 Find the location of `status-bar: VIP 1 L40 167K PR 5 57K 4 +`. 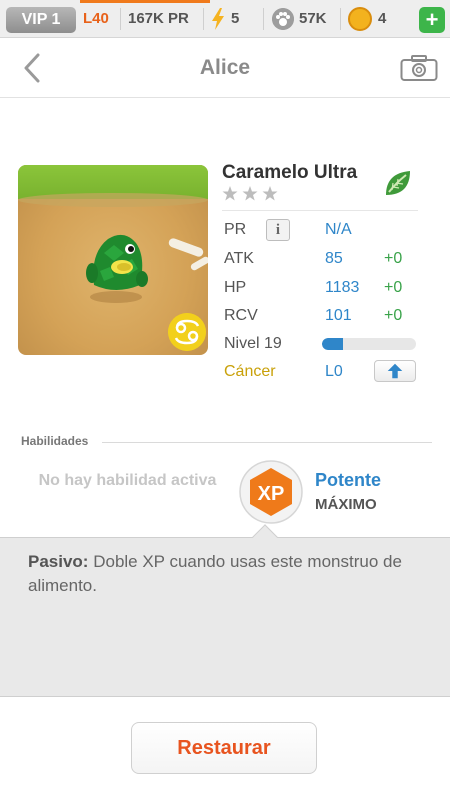

status-bar: VIP 1 L40 167K PR 5 57K 4 + is located at coordinates (225, 19).